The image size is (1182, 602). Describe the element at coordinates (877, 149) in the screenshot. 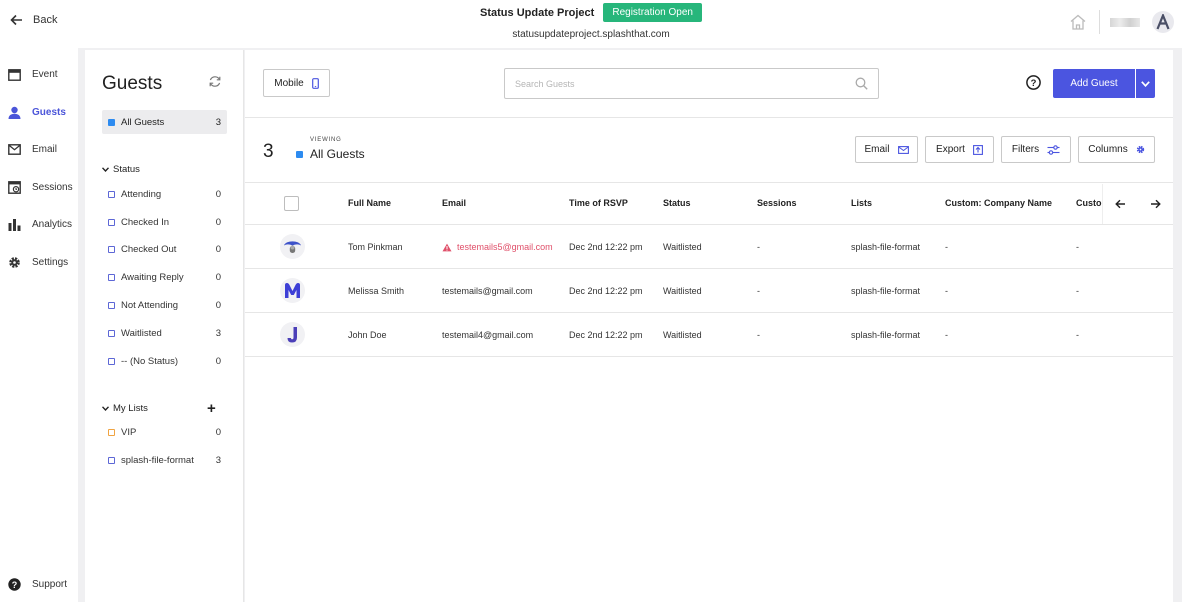

I see `button-label: Email` at that location.